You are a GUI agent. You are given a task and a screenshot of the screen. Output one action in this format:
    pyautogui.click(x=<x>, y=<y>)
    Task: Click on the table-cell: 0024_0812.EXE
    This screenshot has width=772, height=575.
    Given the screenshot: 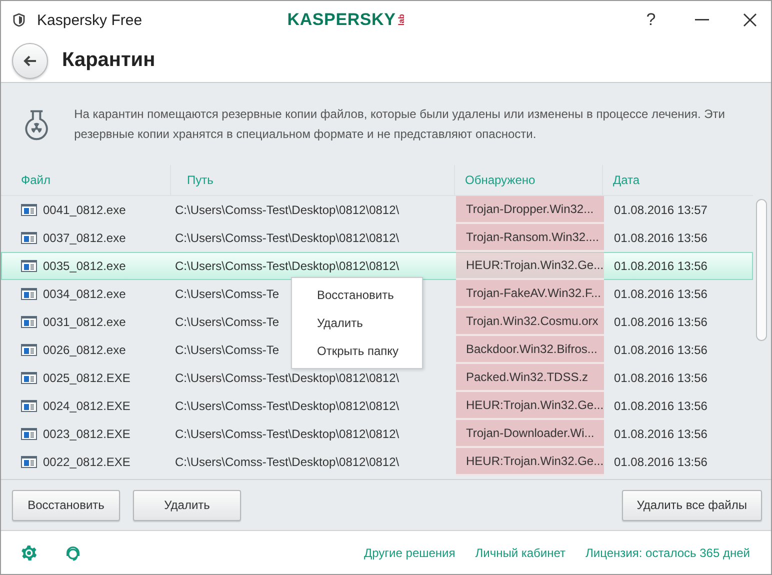 What is the action you would take?
    pyautogui.click(x=88, y=406)
    